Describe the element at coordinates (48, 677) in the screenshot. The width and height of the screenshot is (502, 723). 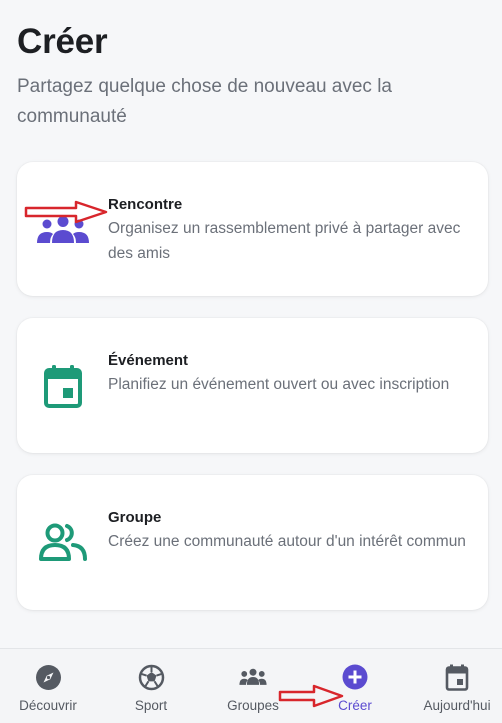
I see `compass-icon` at that location.